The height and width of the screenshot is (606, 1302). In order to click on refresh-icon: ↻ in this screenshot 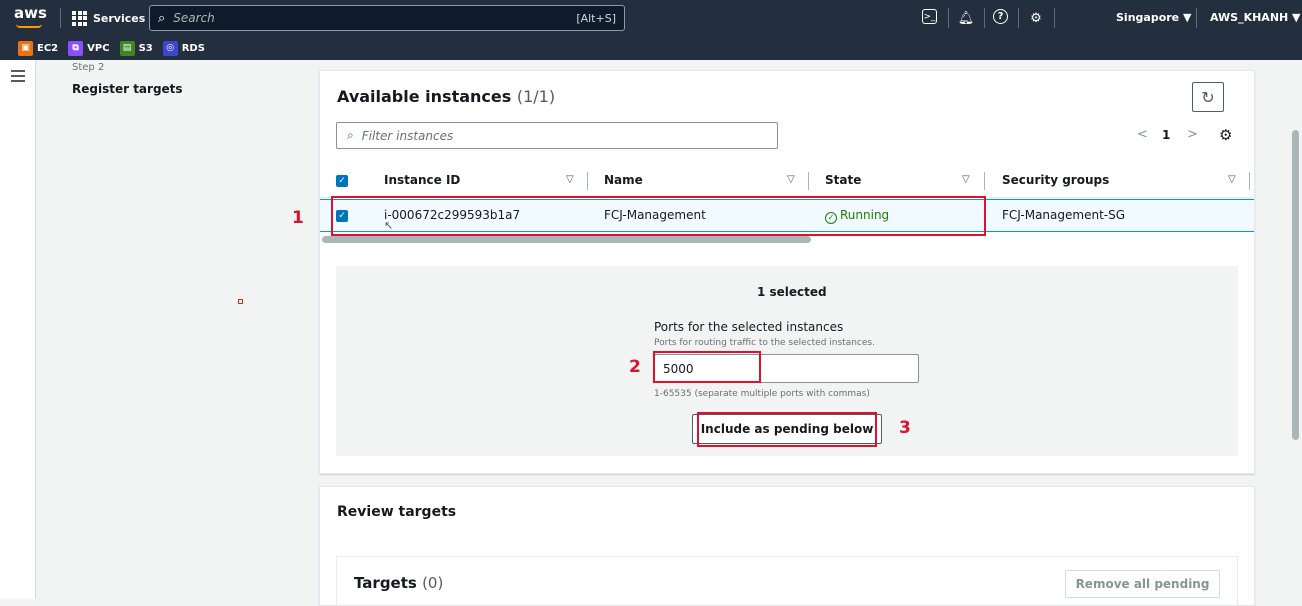, I will do `click(1208, 97)`.